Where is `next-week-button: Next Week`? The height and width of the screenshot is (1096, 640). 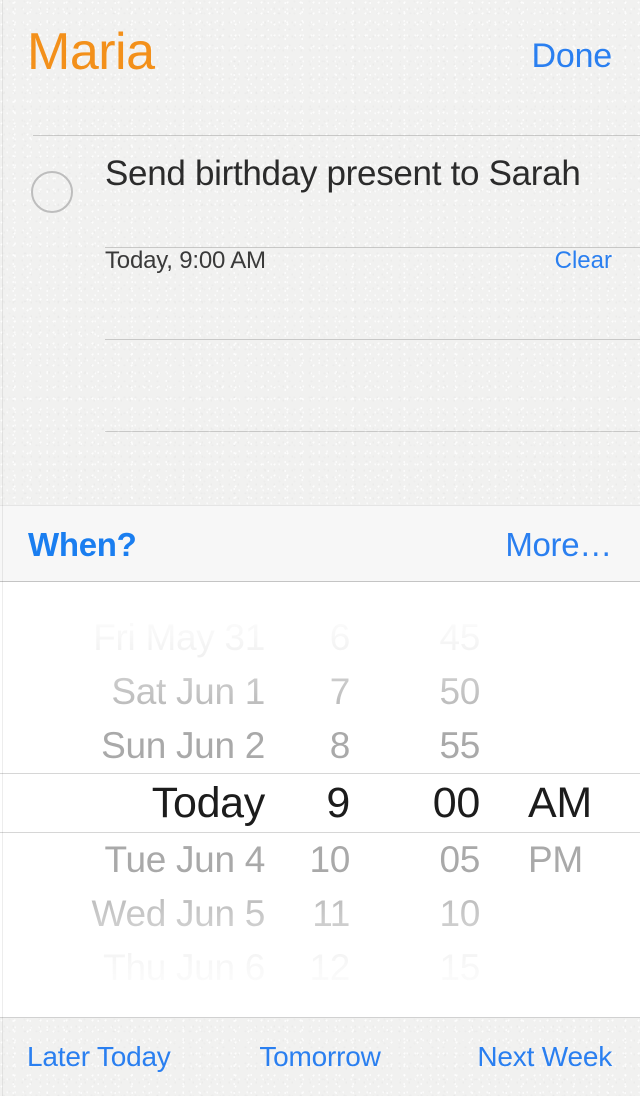
next-week-button: Next Week is located at coordinates (544, 1057).